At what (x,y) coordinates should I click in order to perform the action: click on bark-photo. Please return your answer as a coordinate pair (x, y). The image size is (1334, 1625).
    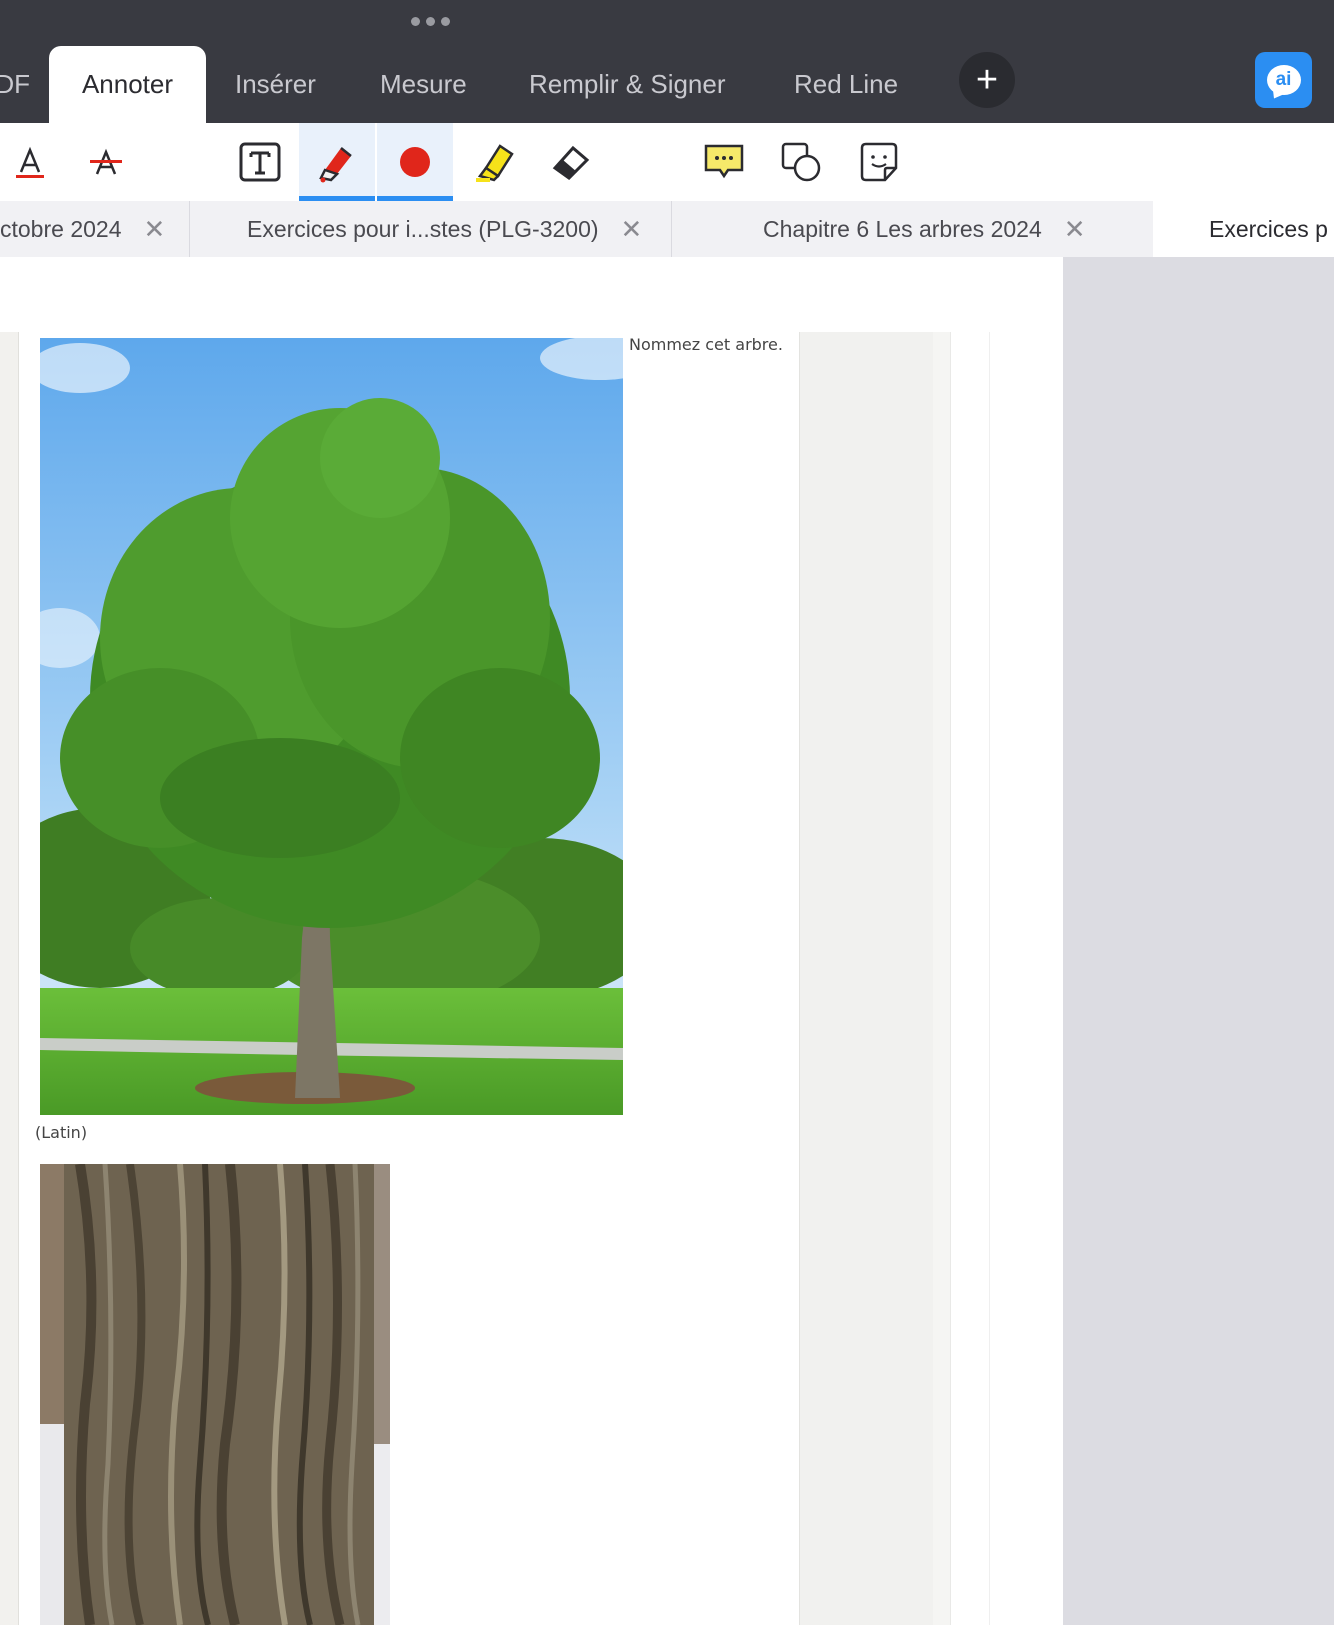
    Looking at the image, I should click on (215, 1394).